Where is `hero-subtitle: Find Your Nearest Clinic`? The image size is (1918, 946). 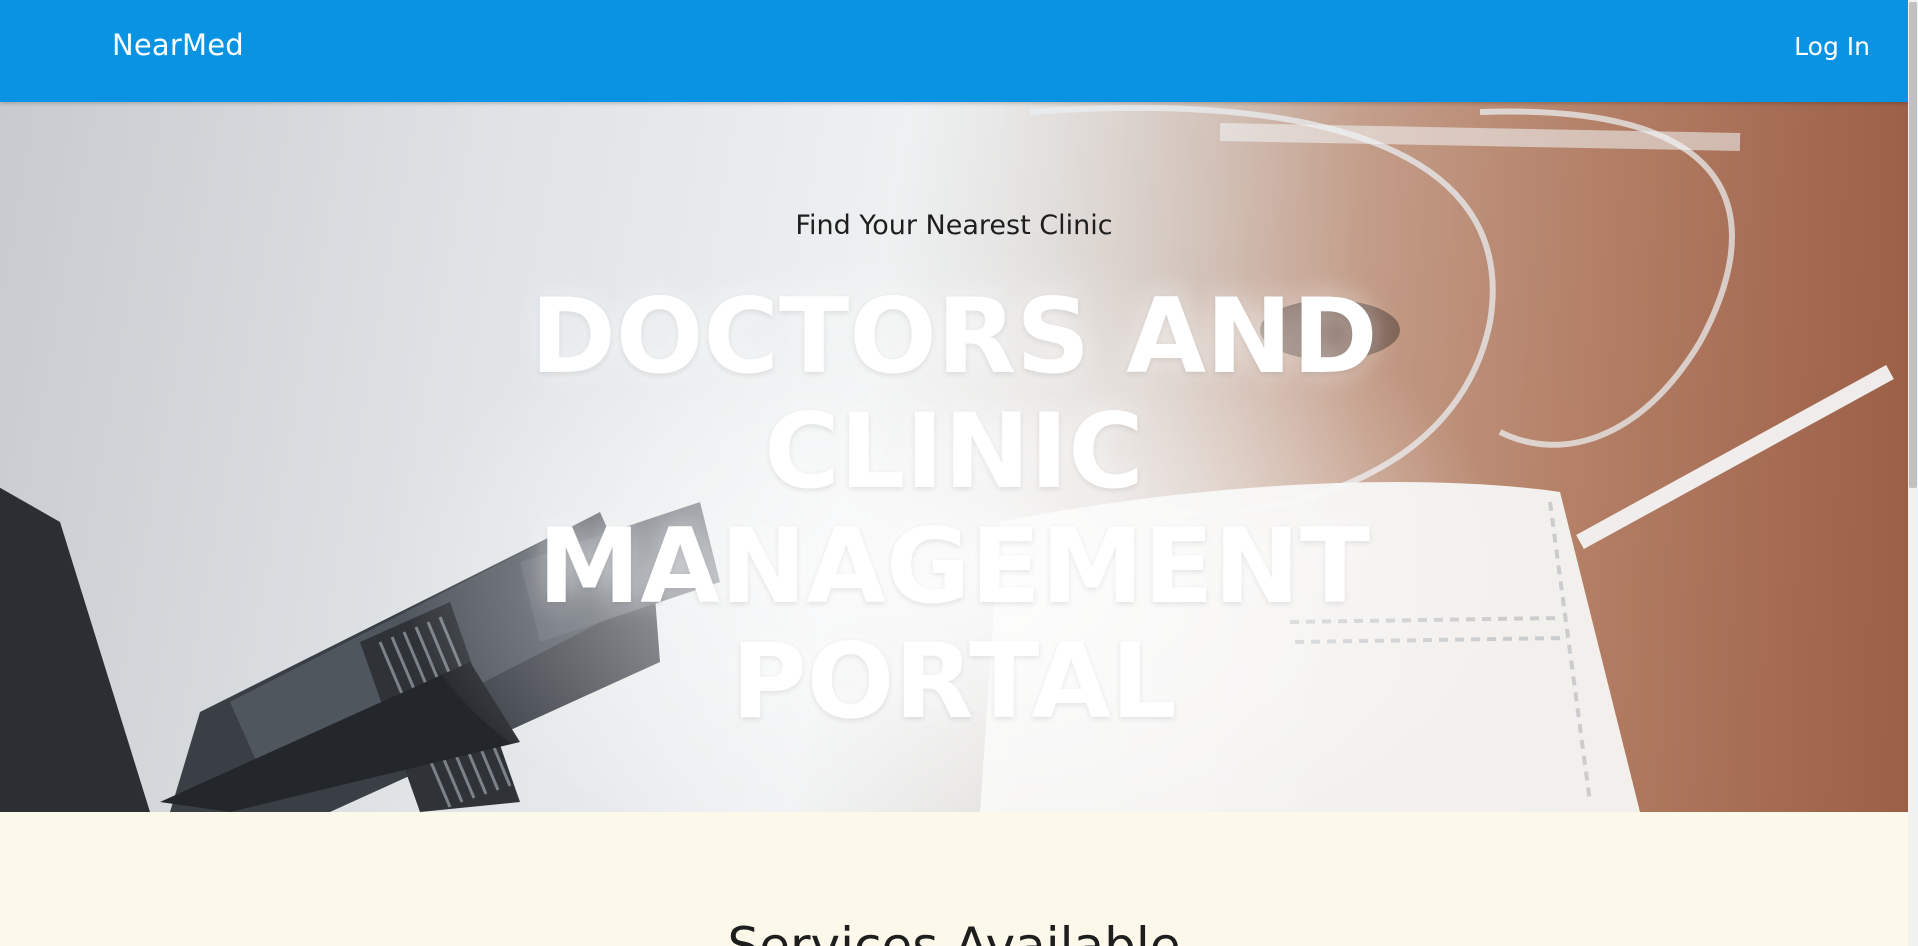 hero-subtitle: Find Your Nearest Clinic is located at coordinates (954, 225).